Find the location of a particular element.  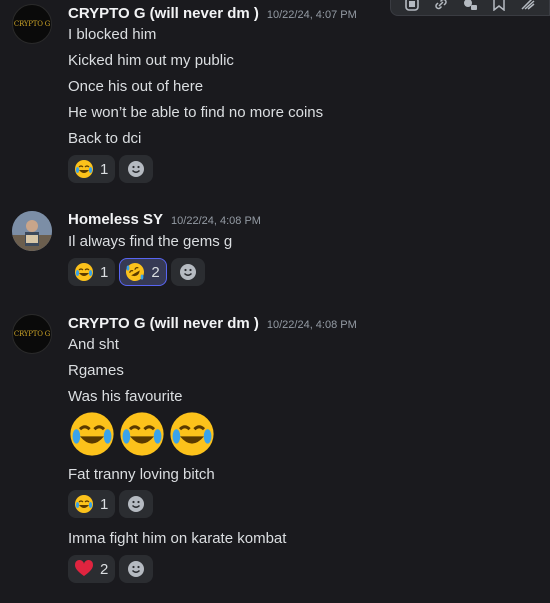

message-text: Imma fight him on karate kombat is located at coordinates (177, 538).